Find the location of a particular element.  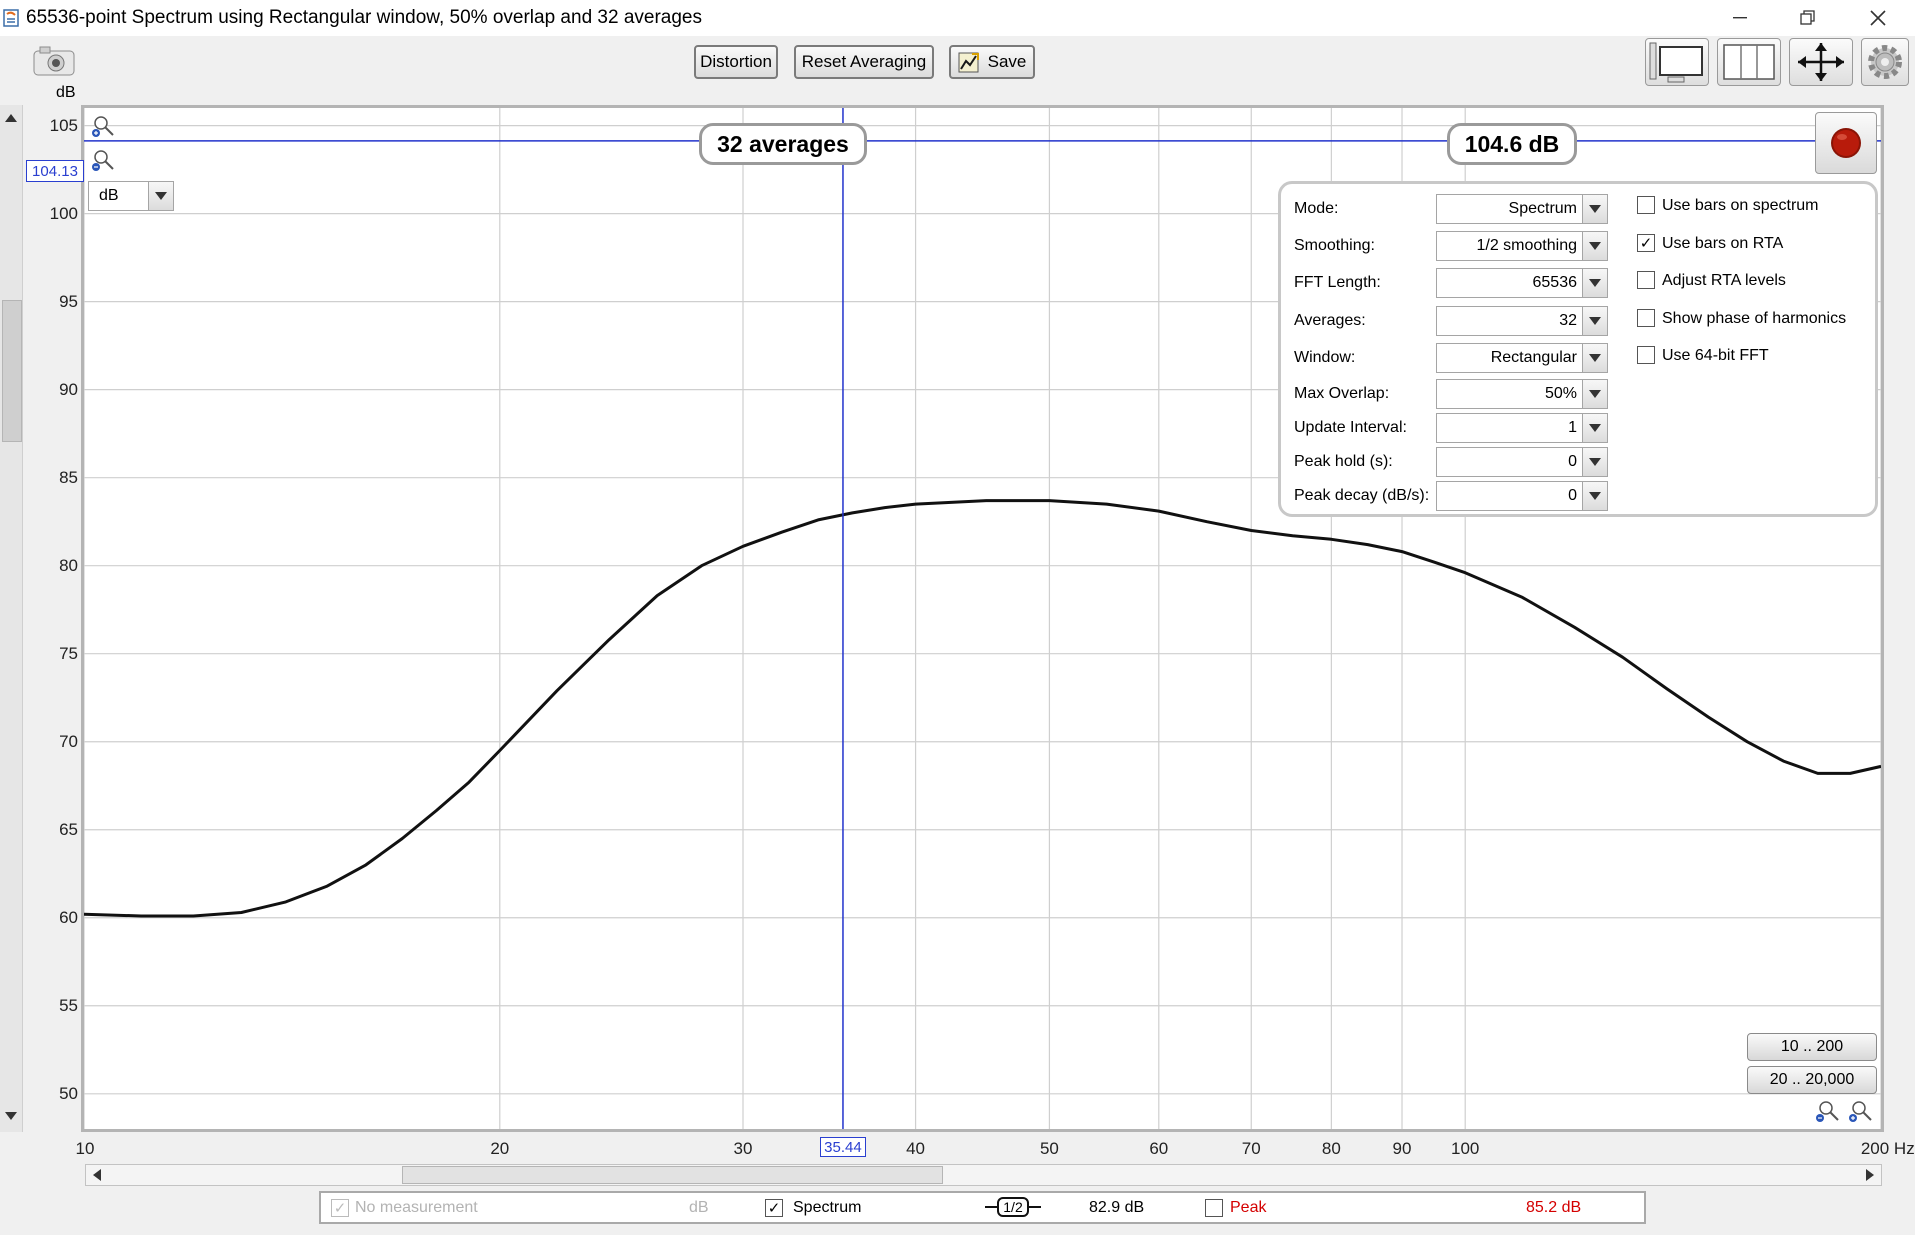

expand-arrows-icon is located at coordinates (1821, 62).